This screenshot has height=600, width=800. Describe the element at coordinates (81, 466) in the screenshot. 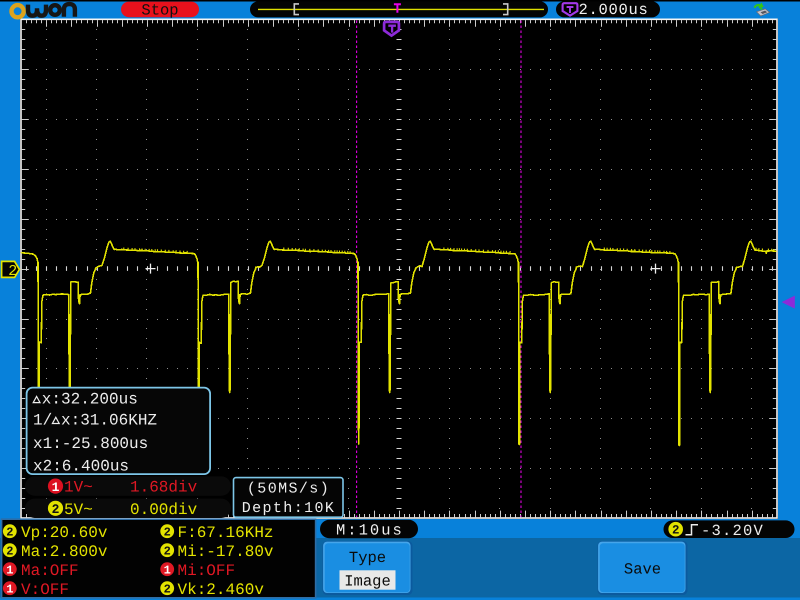

I see `svg-text: x2:6.400us` at that location.